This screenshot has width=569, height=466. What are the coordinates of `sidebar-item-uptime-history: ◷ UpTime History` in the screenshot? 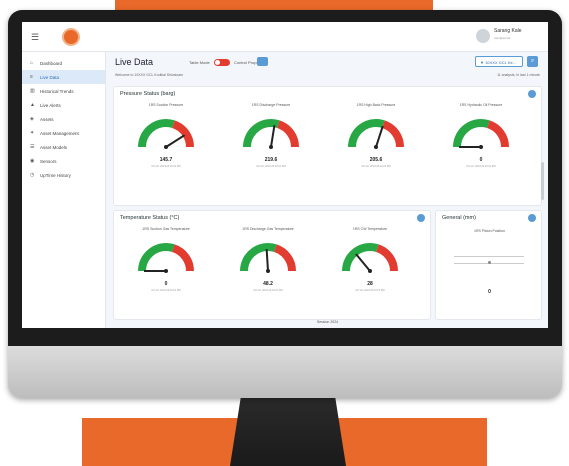 It's located at (63, 175).